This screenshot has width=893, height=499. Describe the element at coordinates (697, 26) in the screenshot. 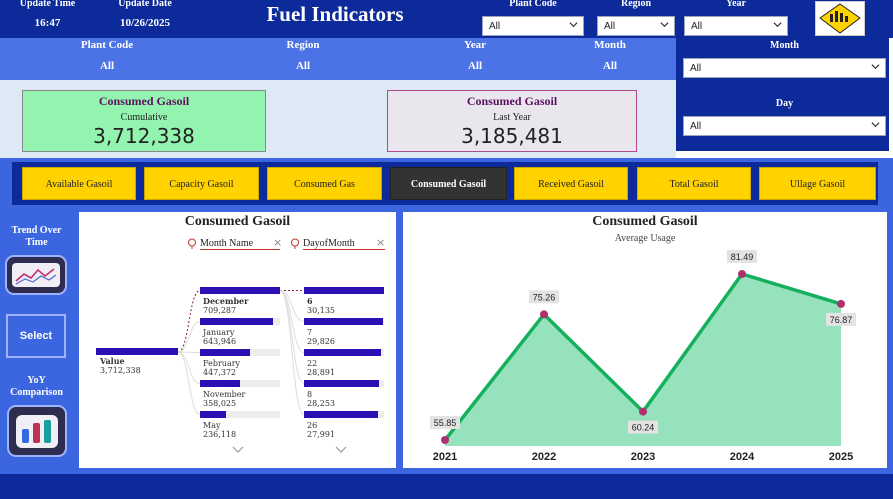

I see `year-dropdown-value: All` at that location.